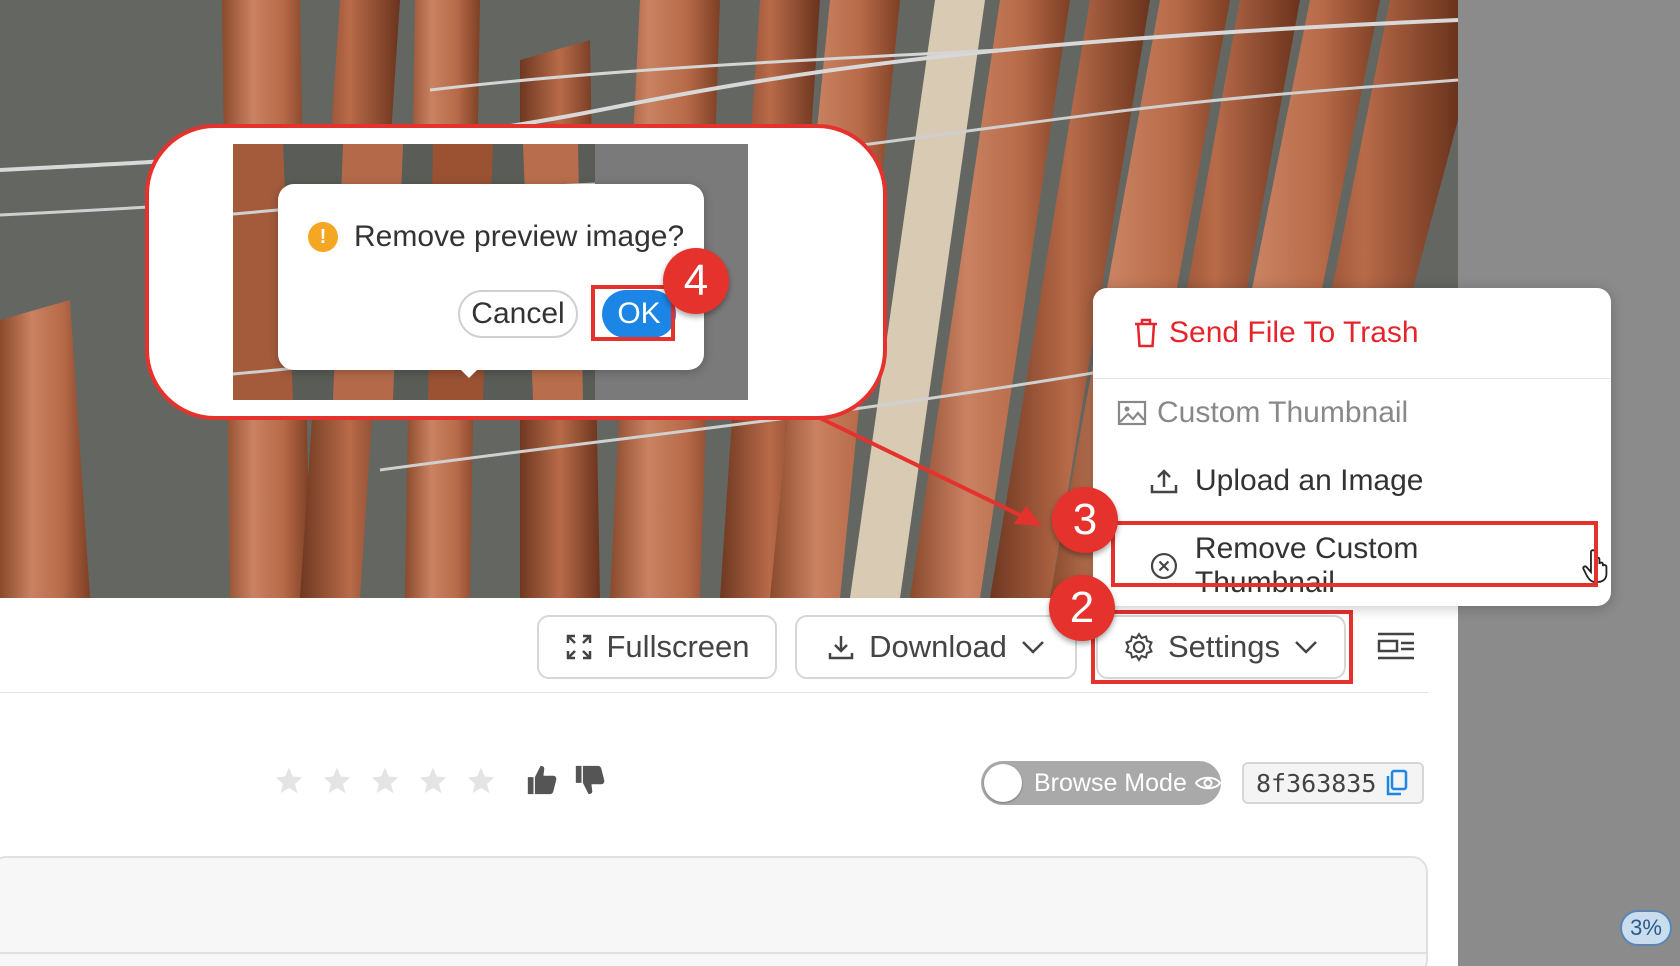 The image size is (1680, 966). I want to click on cancel-button: Cancel, so click(518, 314).